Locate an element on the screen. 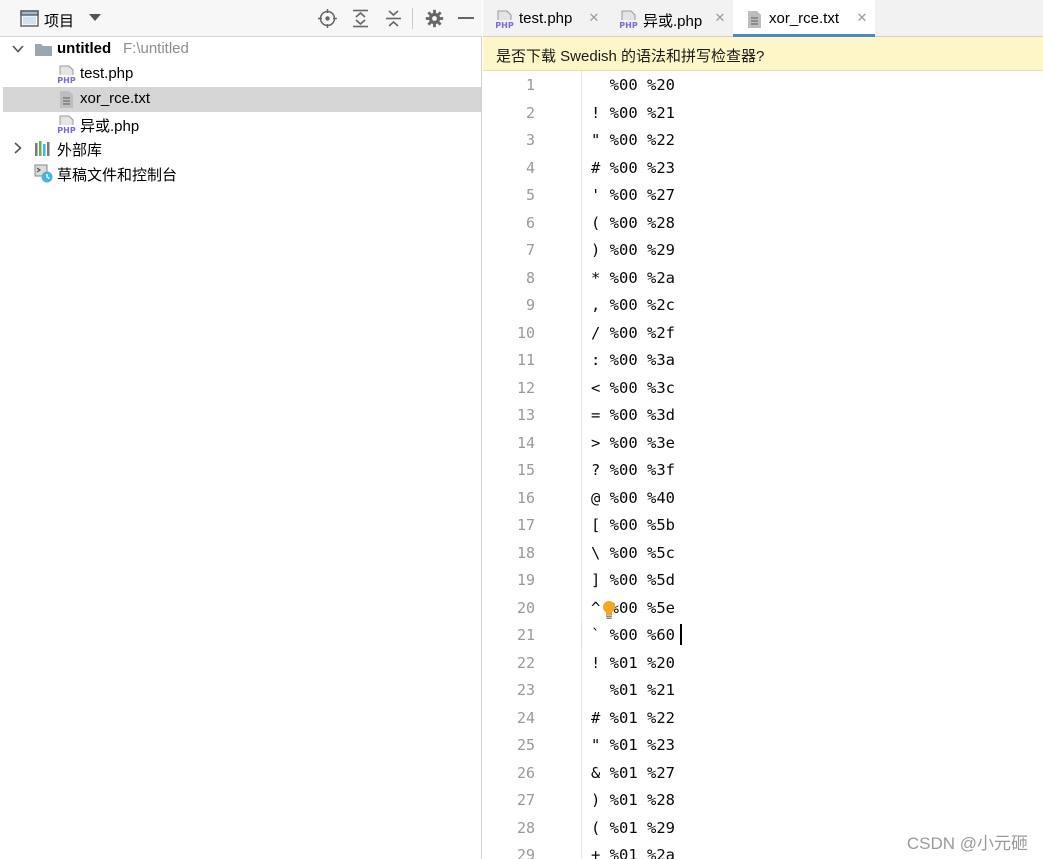 The image size is (1043, 859). notification-text: 是否下载 Swedish 的语法和拼写检查器? is located at coordinates (630, 55).